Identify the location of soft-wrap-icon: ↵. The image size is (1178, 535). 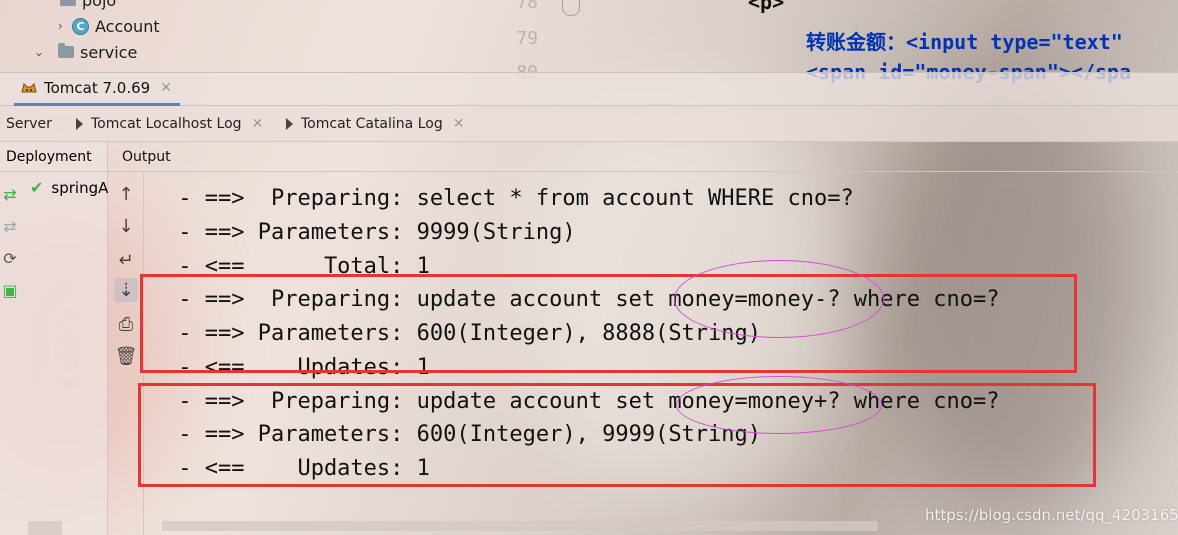
(126, 260).